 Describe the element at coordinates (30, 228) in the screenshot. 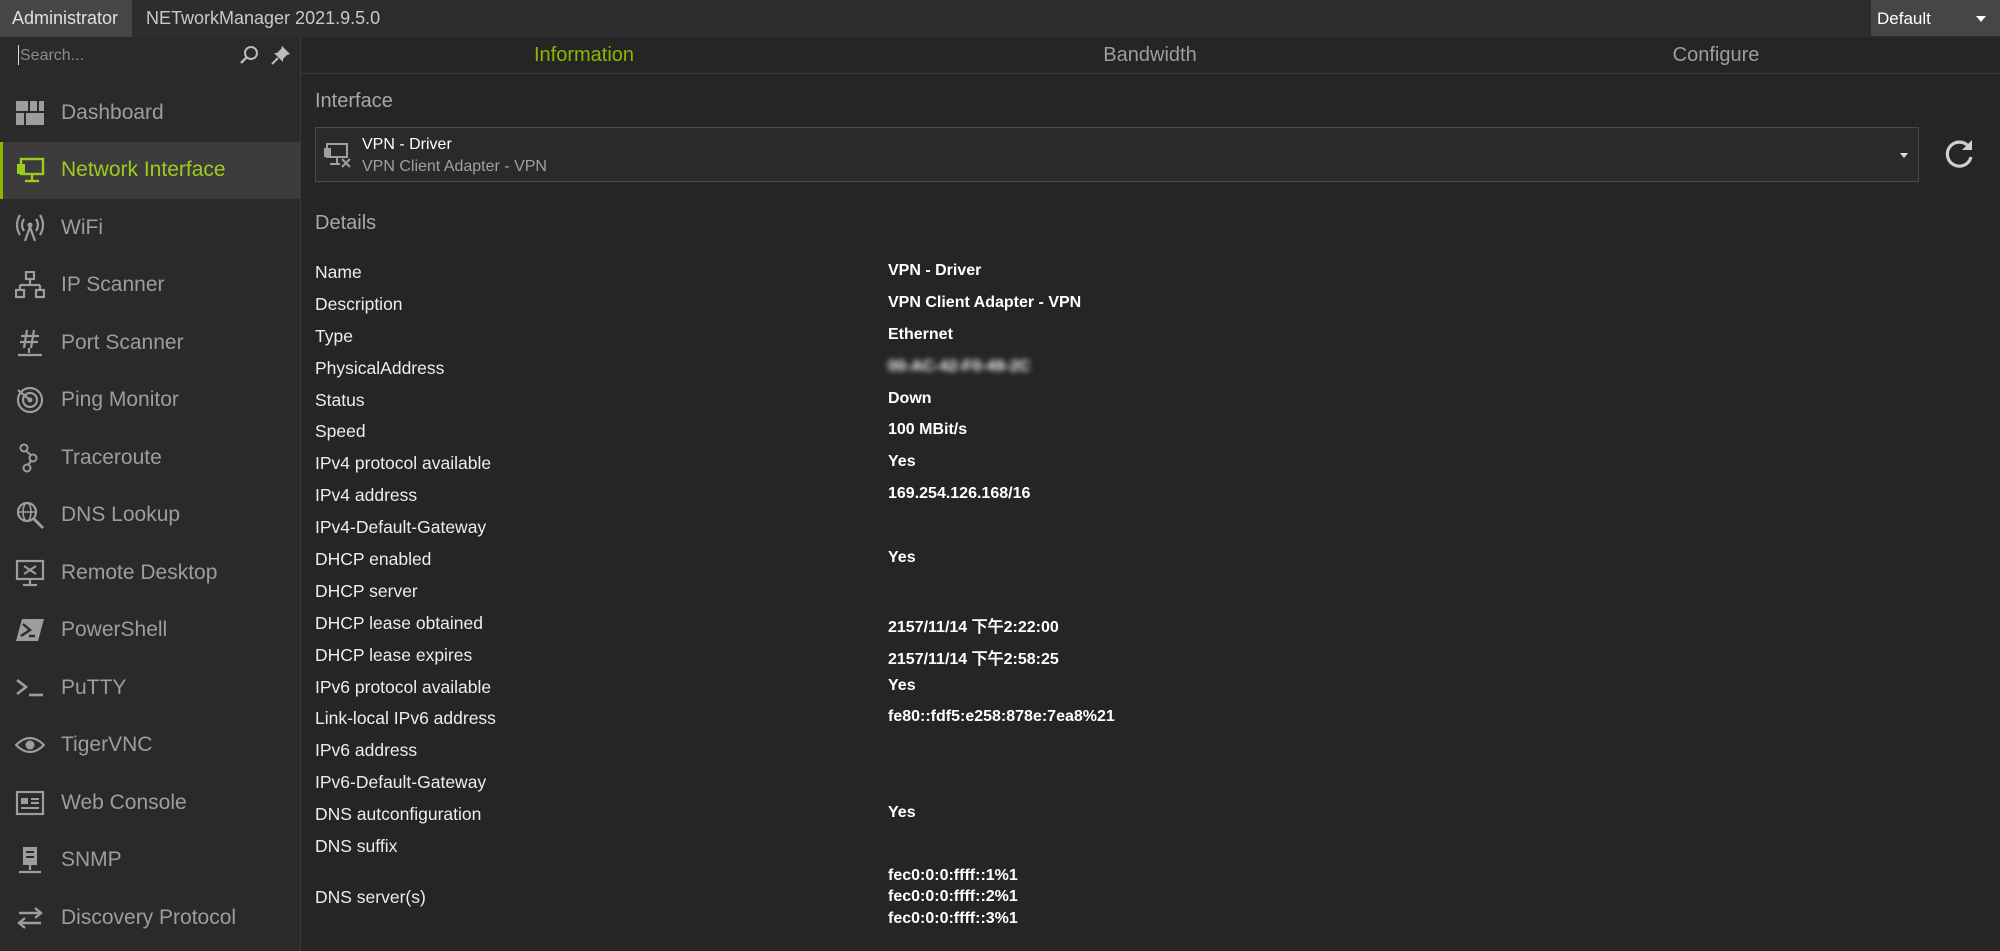

I see `wifi-icon` at that location.